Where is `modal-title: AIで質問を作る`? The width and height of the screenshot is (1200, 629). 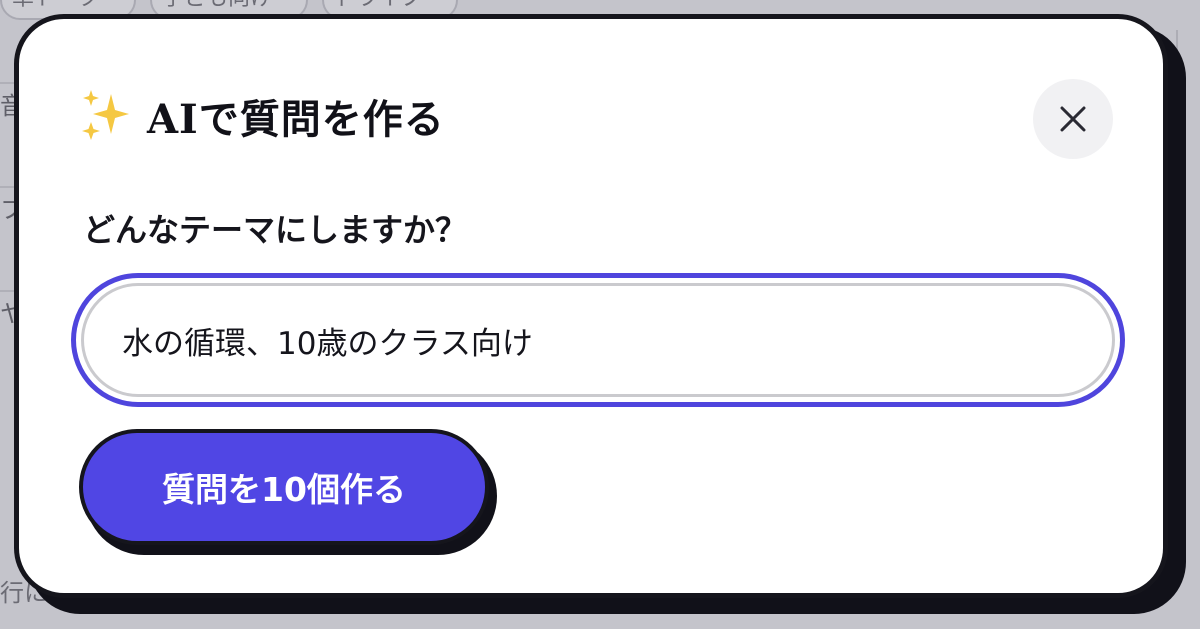
modal-title: AIで質問を作る is located at coordinates (296, 119).